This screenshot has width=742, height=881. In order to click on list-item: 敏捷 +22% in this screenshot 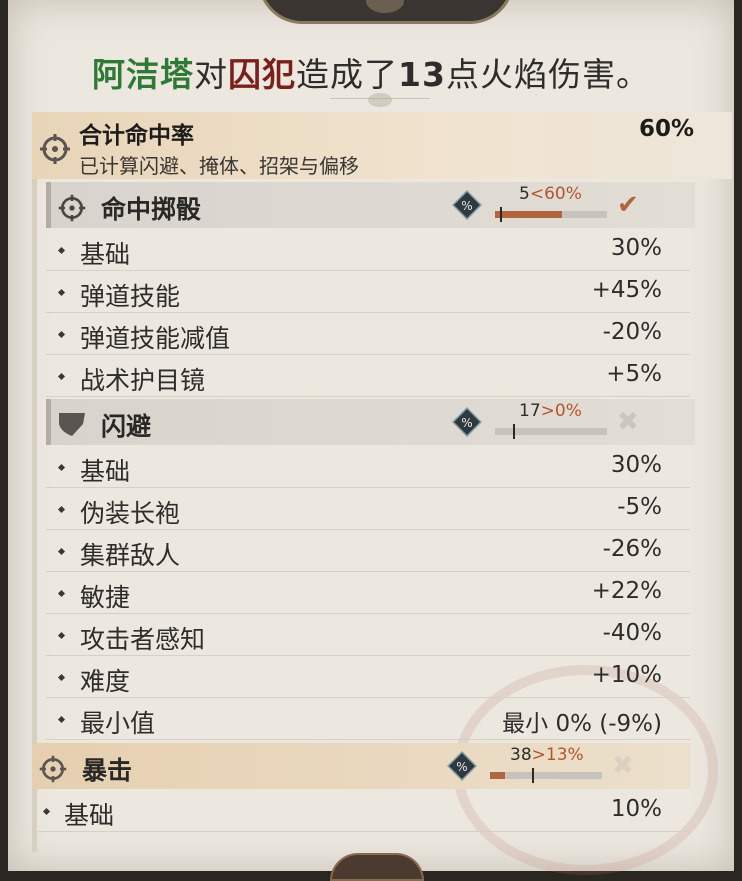, I will do `click(368, 593)`.